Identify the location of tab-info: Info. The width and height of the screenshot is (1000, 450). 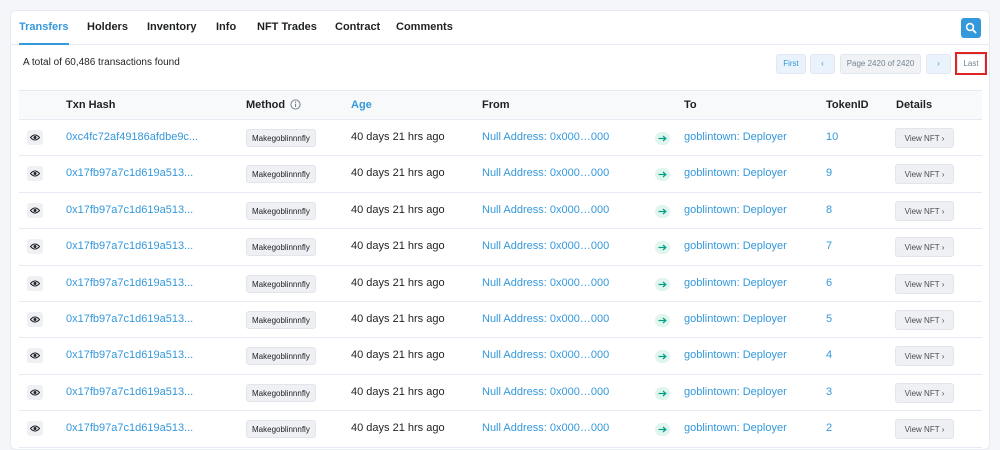
(226, 28).